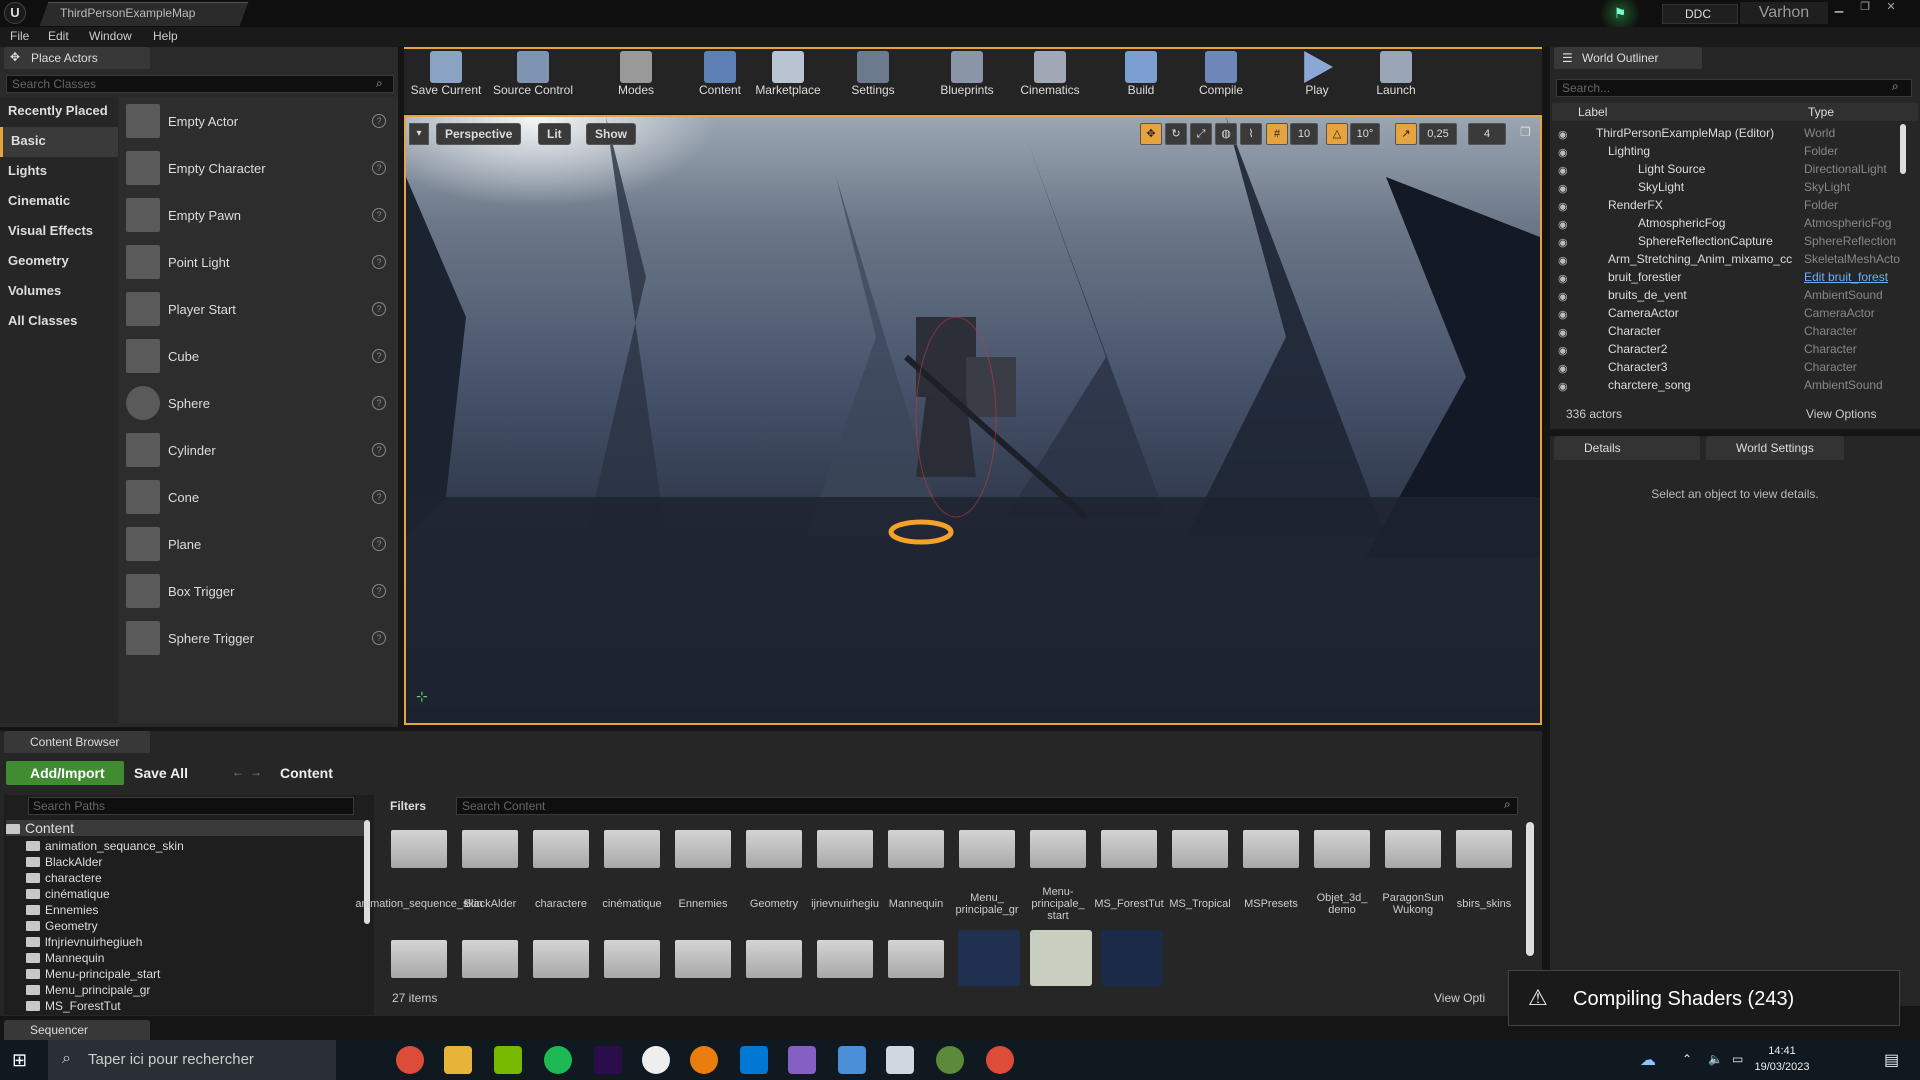 The height and width of the screenshot is (1080, 1920). I want to click on perspective-button: Perspective, so click(479, 134).